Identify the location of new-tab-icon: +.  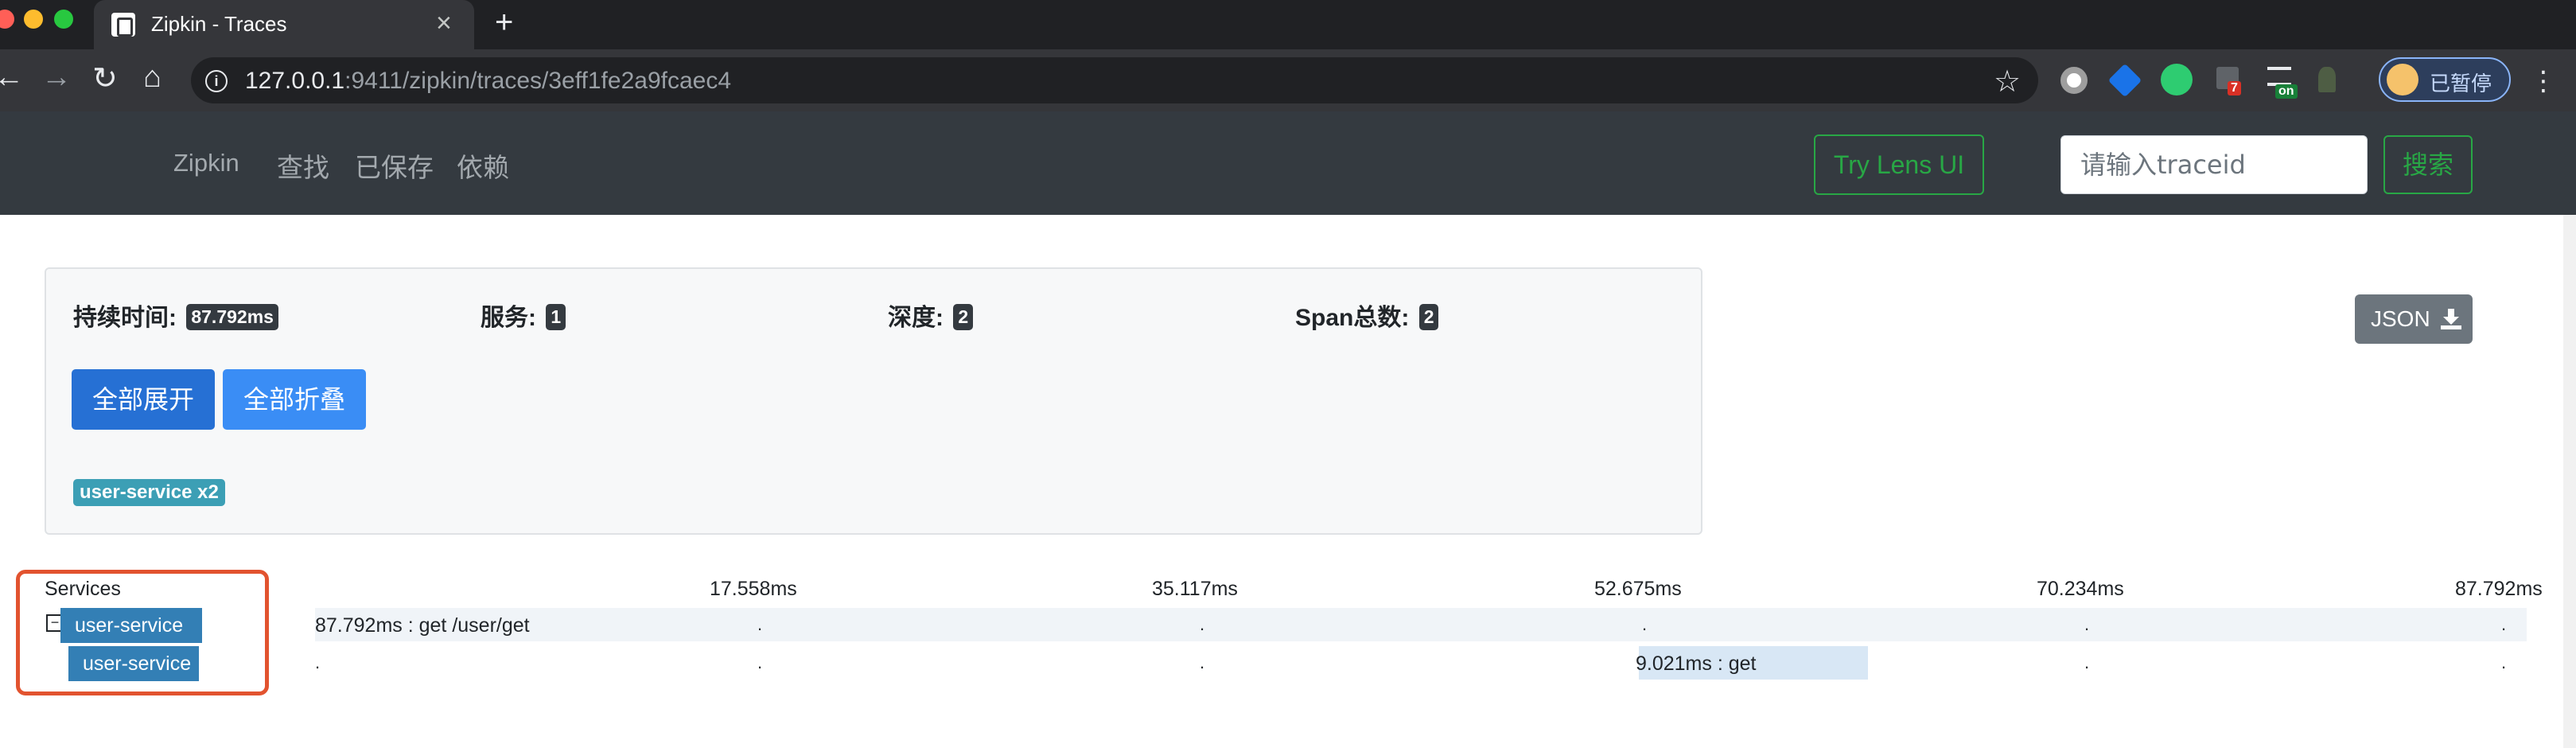
(504, 23).